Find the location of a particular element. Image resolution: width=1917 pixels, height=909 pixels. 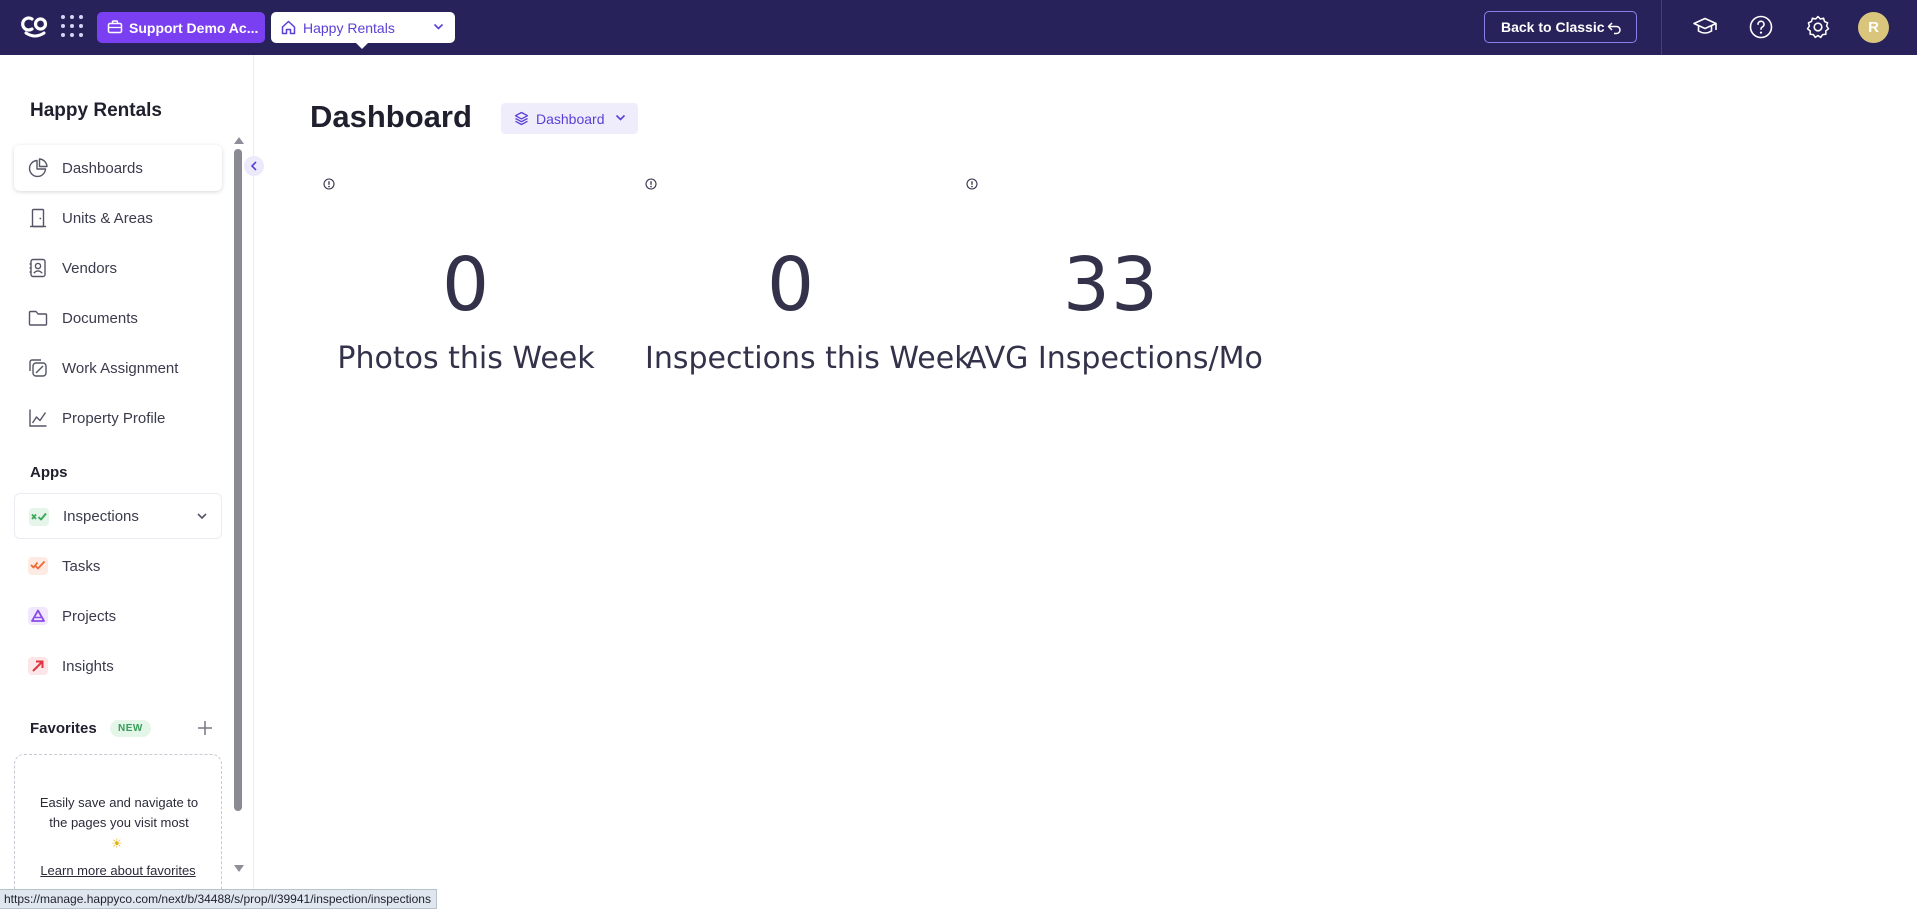

top-bar-divider is located at coordinates (1661, 27).